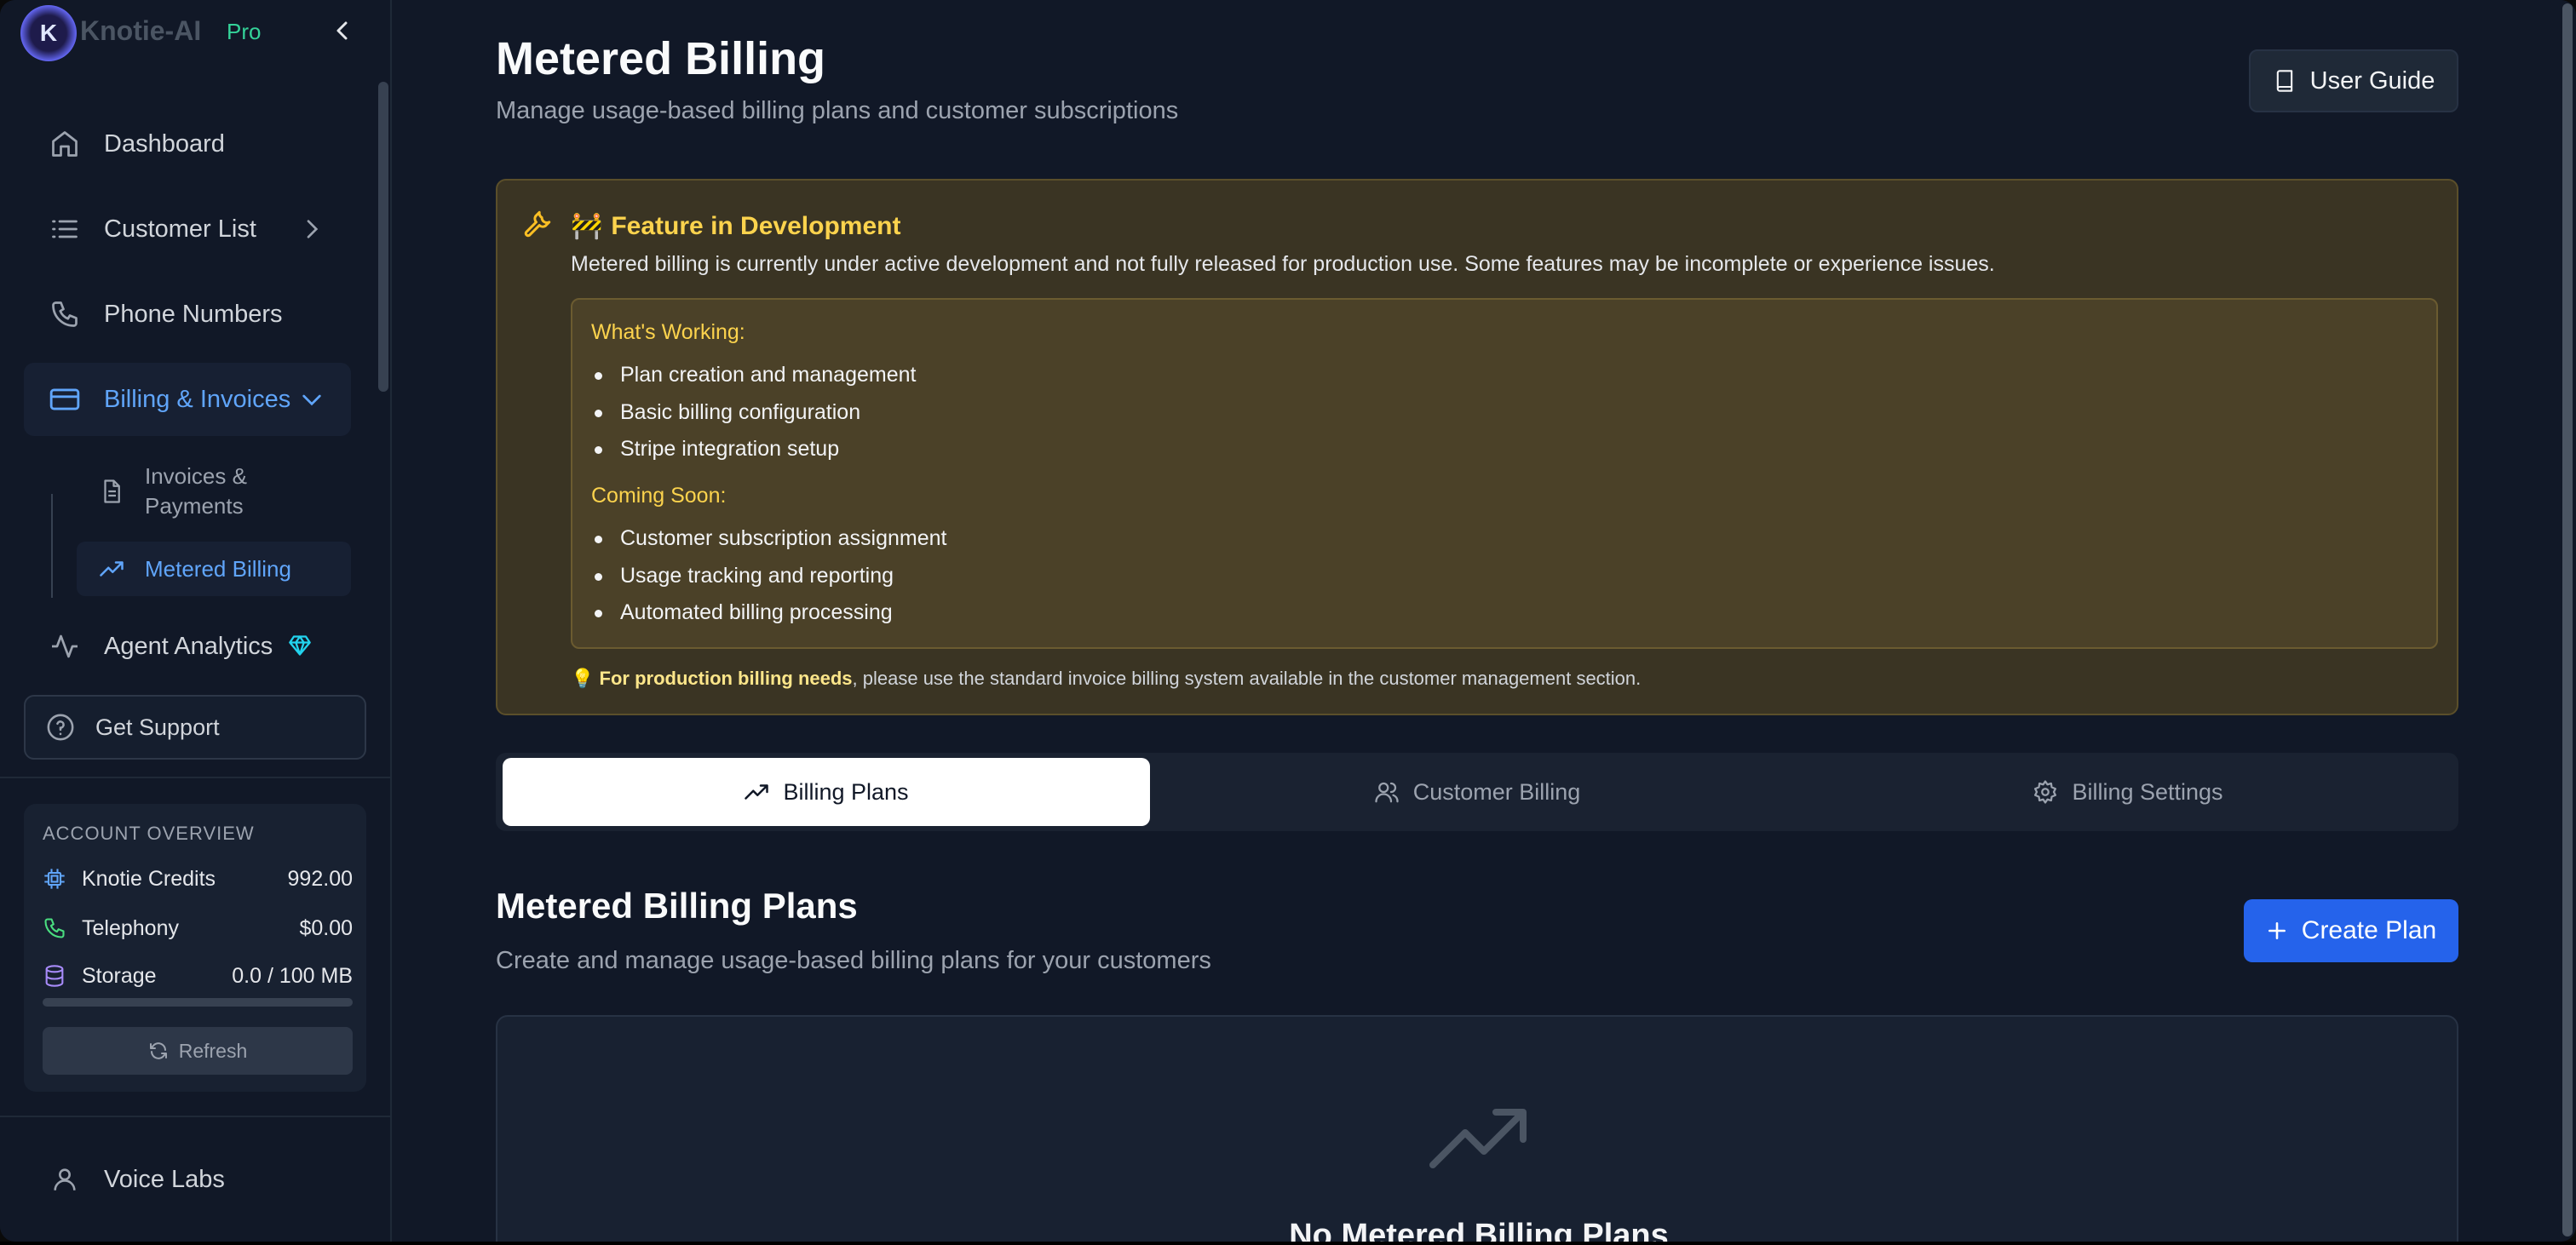 This screenshot has height=1245, width=2576. Describe the element at coordinates (245, 31) in the screenshot. I see `plan-badge: Pro` at that location.